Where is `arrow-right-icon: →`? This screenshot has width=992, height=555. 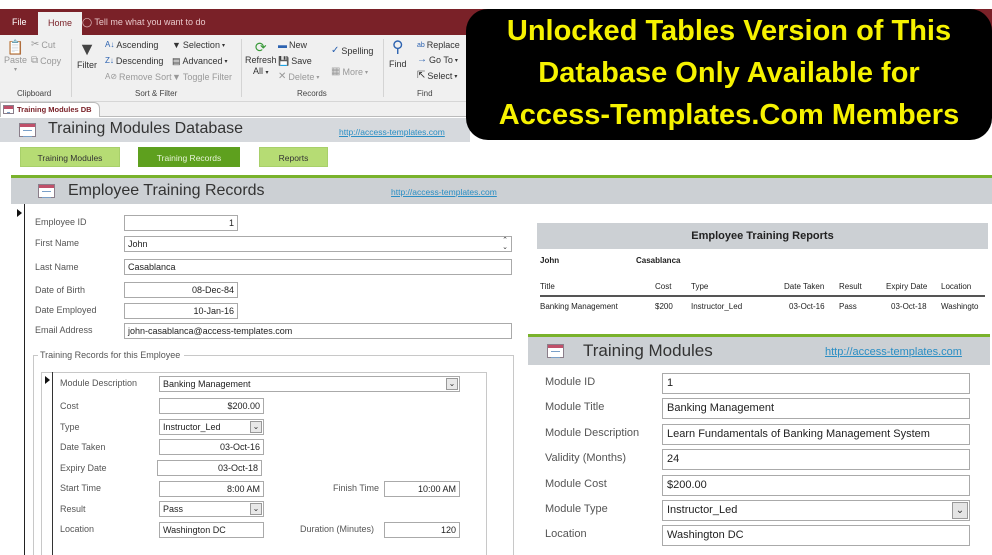 arrow-right-icon: → is located at coordinates (422, 59).